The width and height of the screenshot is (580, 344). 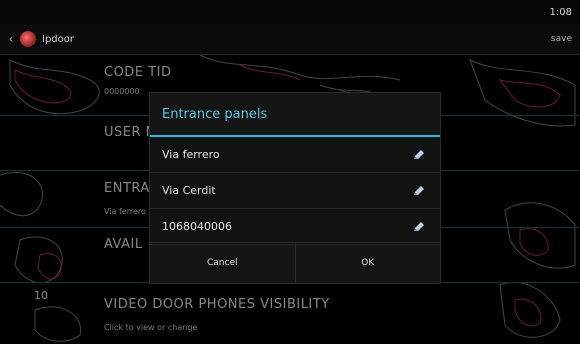 What do you see at coordinates (367, 263) in the screenshot?
I see `ok-button: OK` at bounding box center [367, 263].